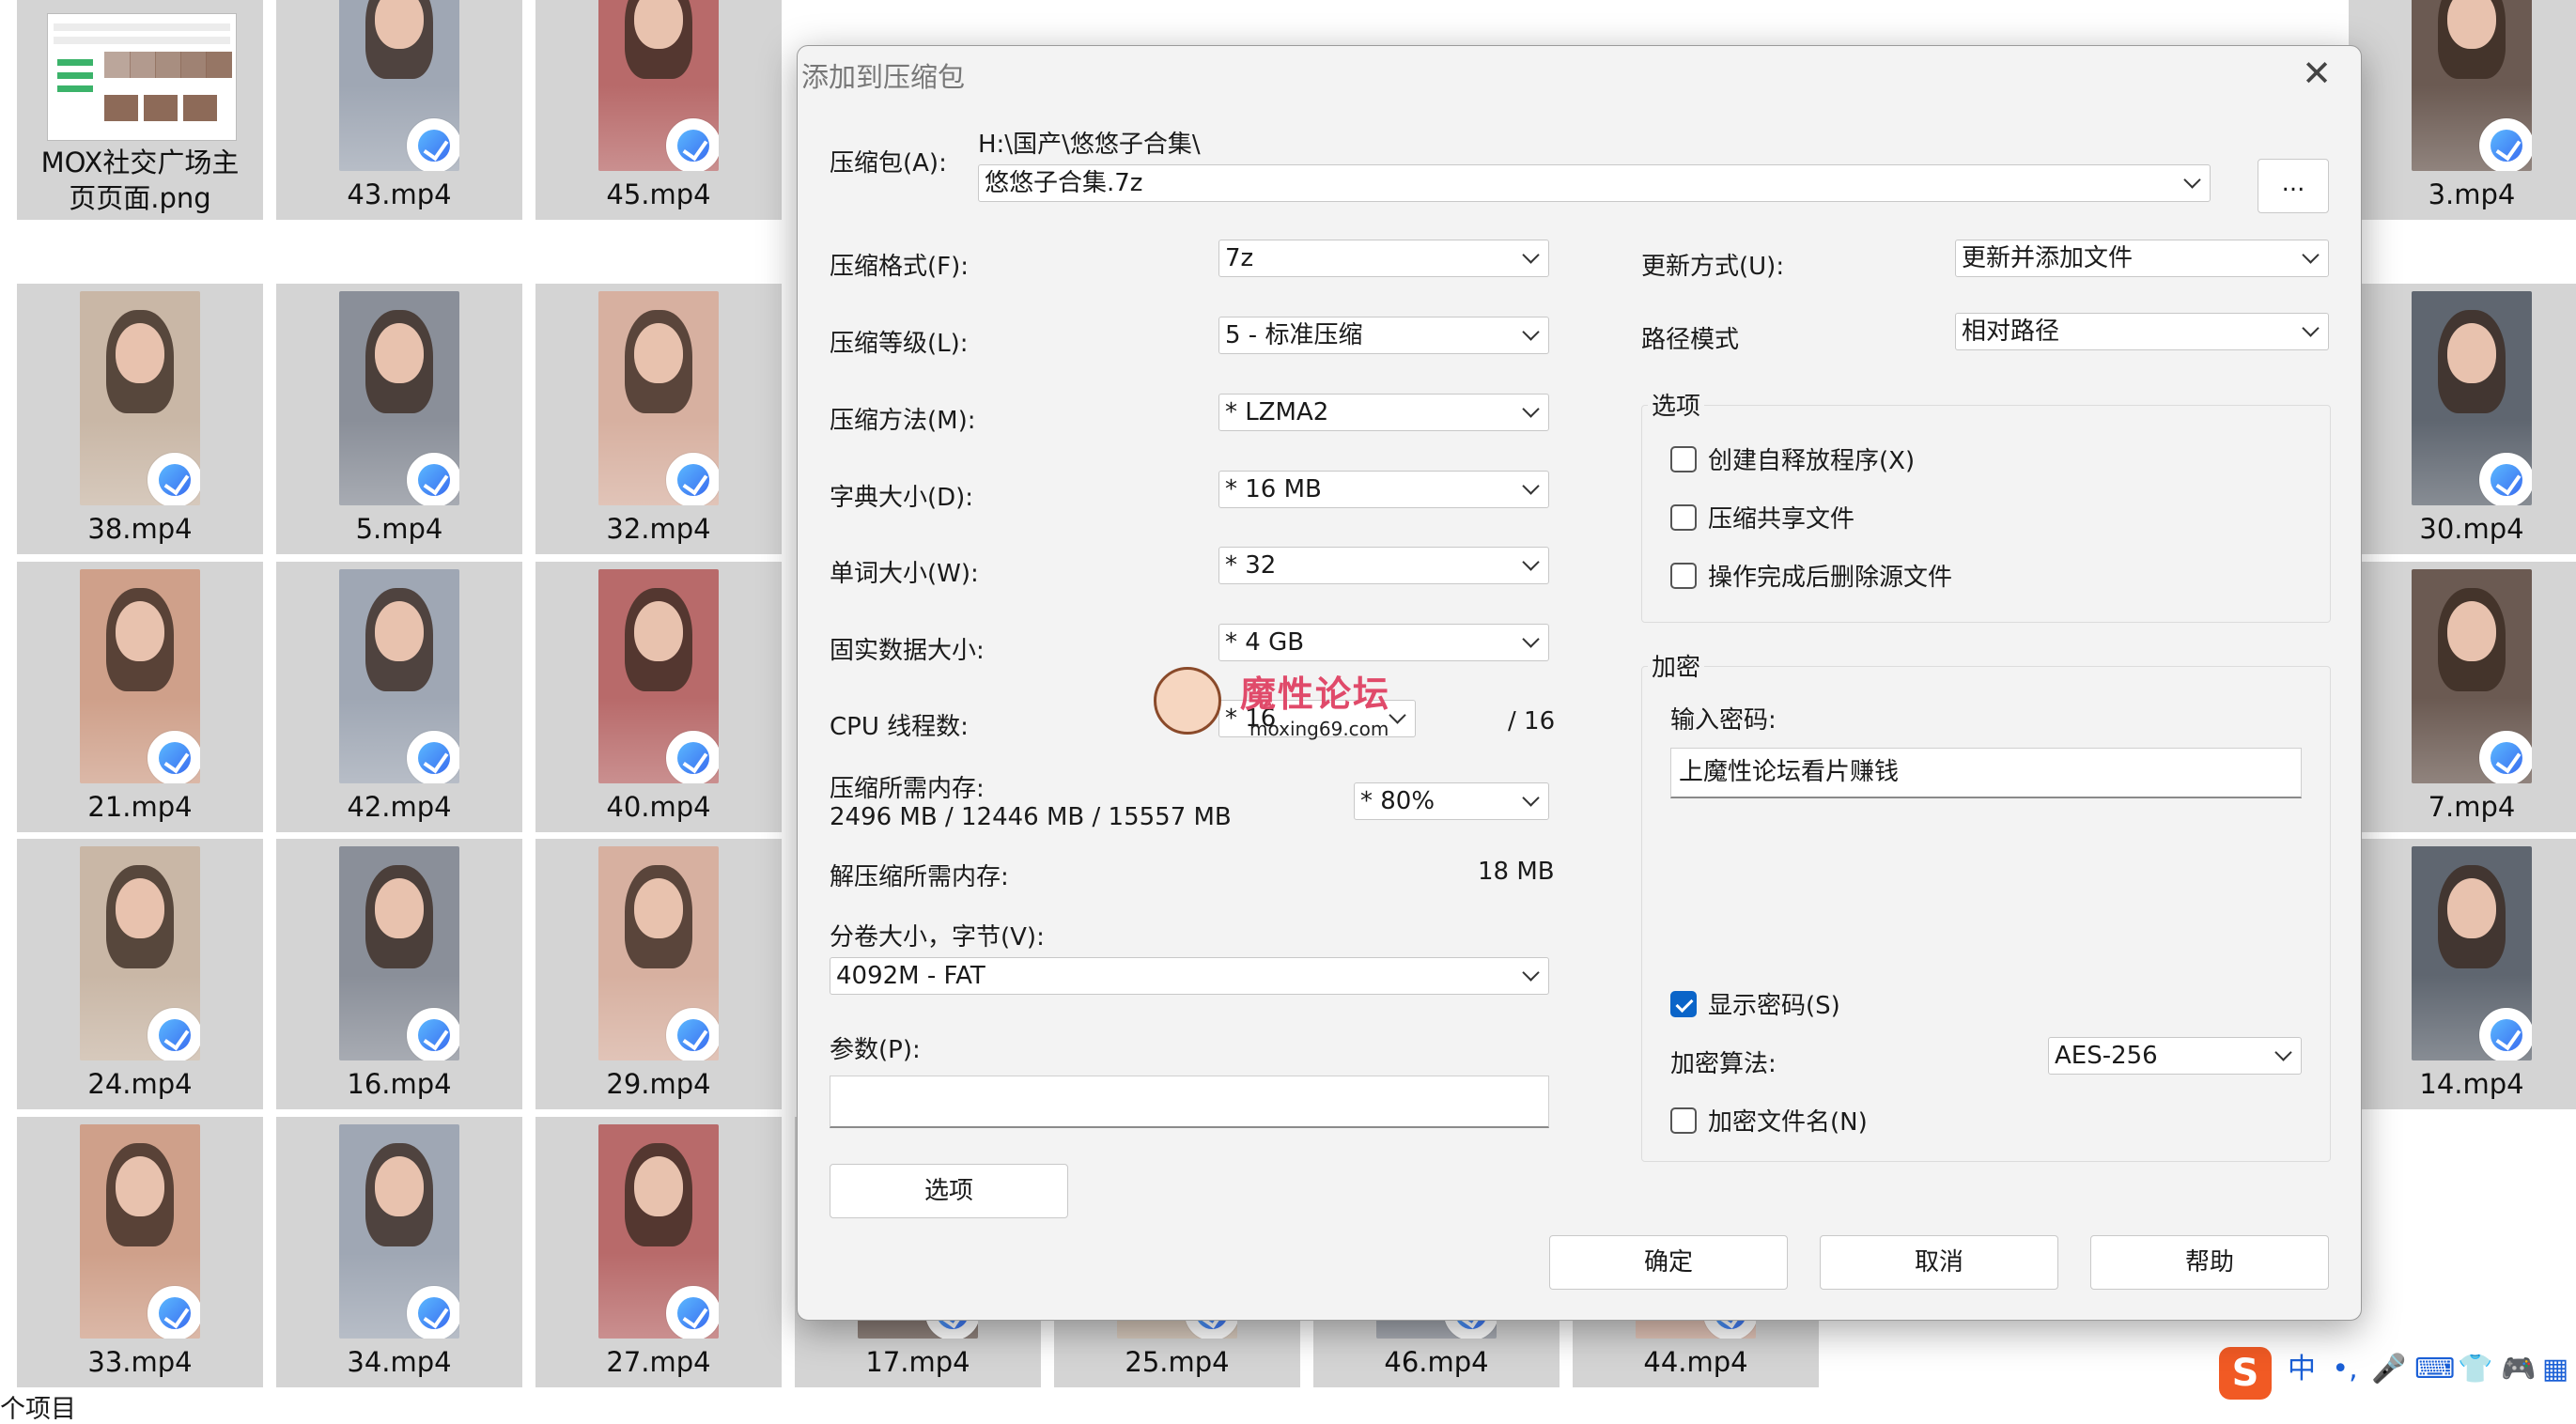 The height and width of the screenshot is (1424, 2576). What do you see at coordinates (1939, 1262) in the screenshot?
I see `cancel-button: 取消` at bounding box center [1939, 1262].